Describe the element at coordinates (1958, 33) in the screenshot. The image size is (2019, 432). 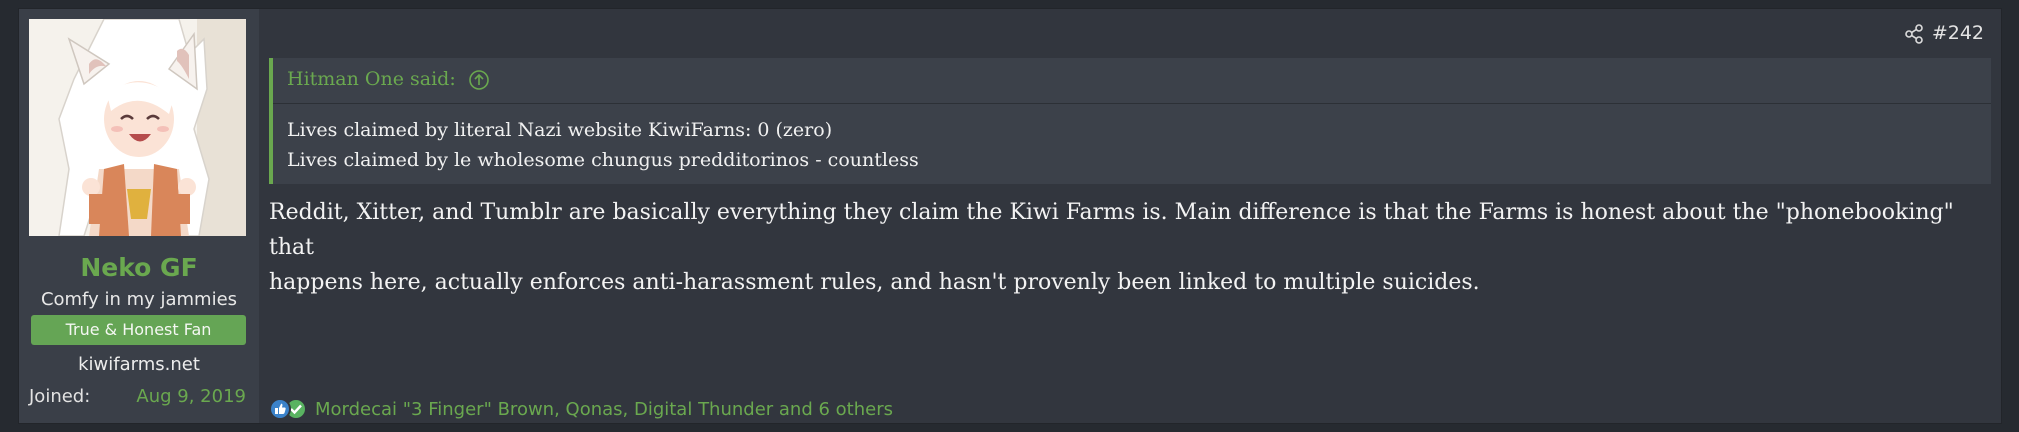
I see `post-number-link: #242` at that location.